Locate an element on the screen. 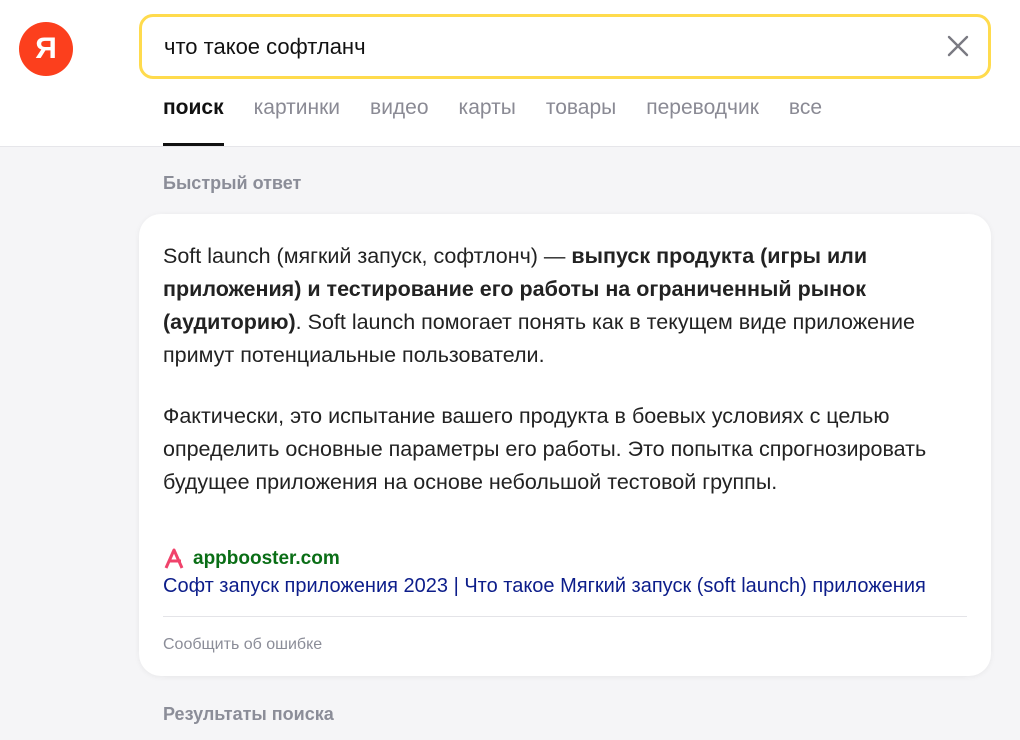 The image size is (1020, 740). divider is located at coordinates (565, 616).